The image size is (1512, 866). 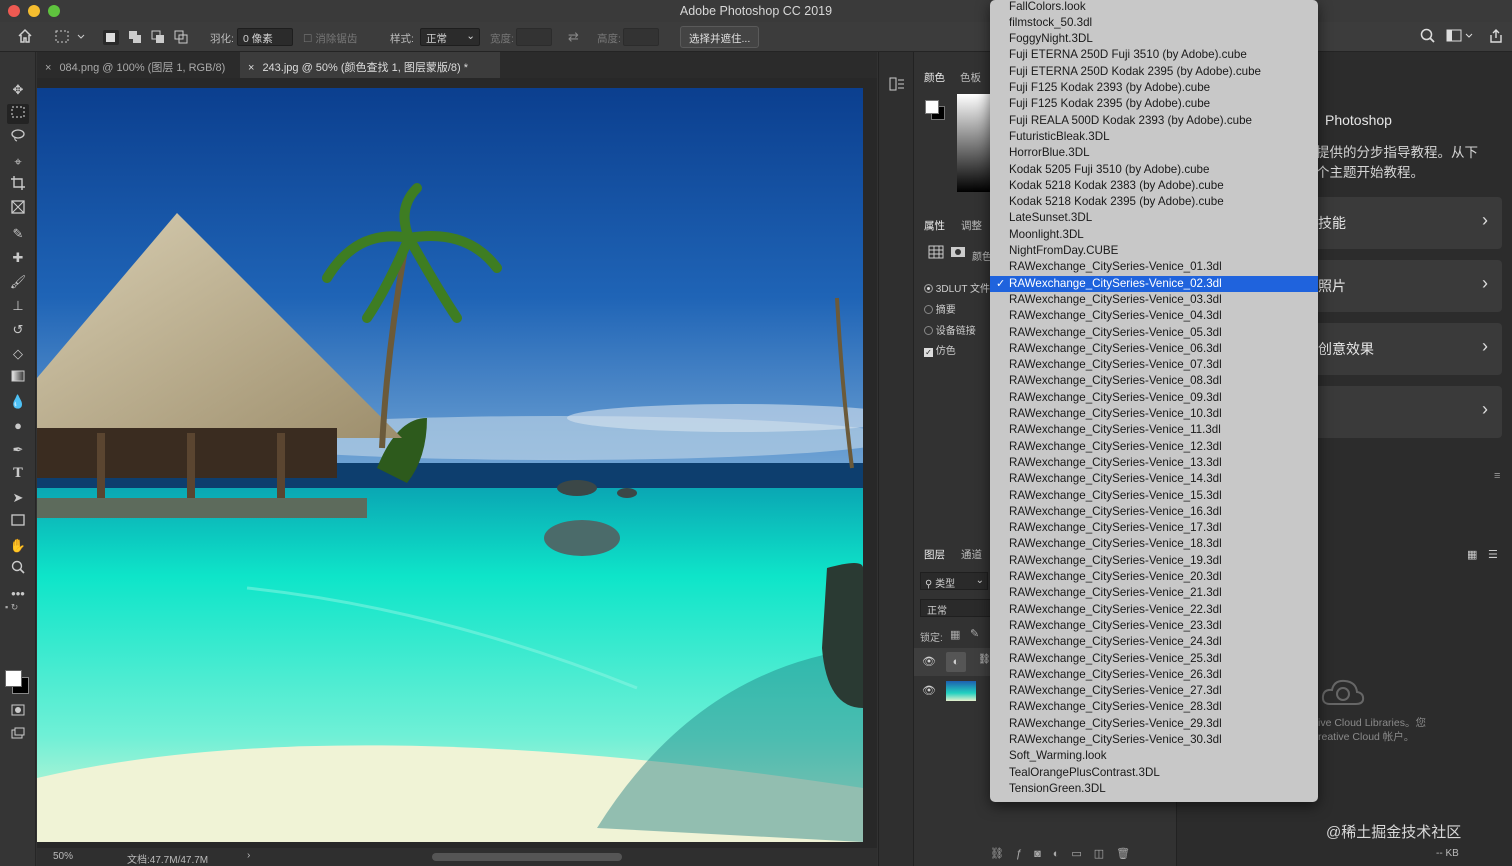 What do you see at coordinates (957, 287) in the screenshot?
I see `radio-3dlut: 3DLUT 文件` at bounding box center [957, 287].